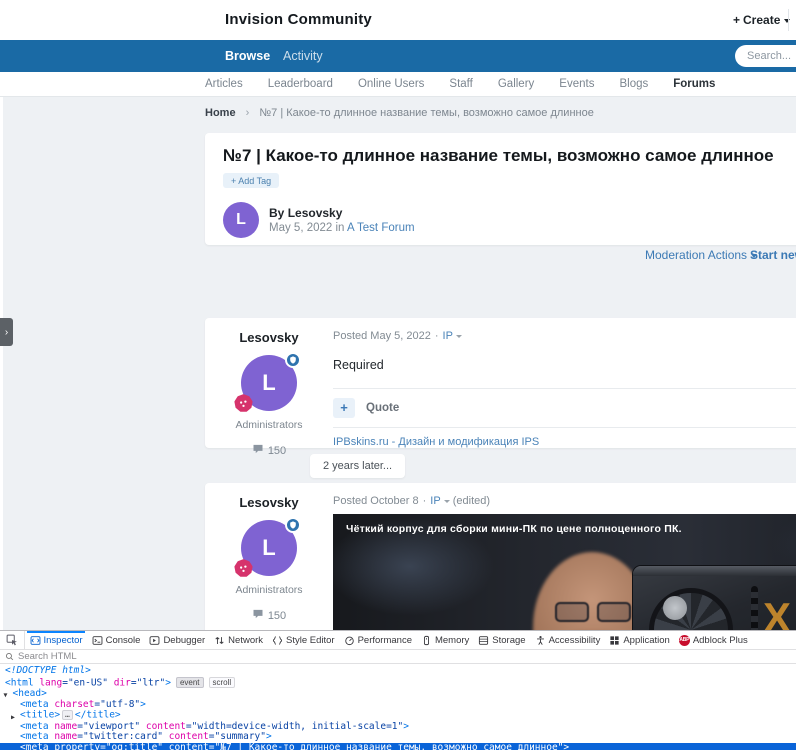 The image size is (796, 750). What do you see at coordinates (243, 568) in the screenshot?
I see `rank-flower-icon` at bounding box center [243, 568].